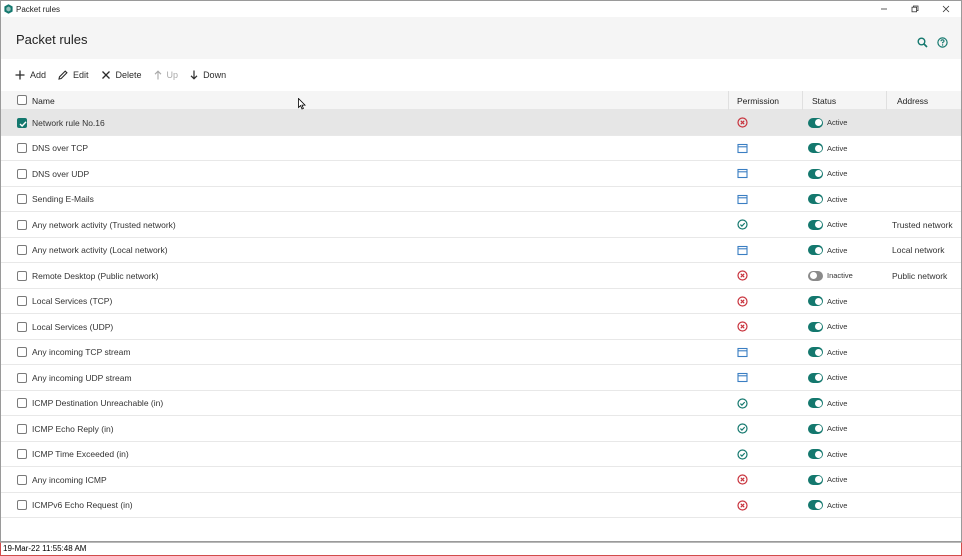  What do you see at coordinates (481, 123) in the screenshot?
I see `table-row: Network rule No.16 Active` at bounding box center [481, 123].